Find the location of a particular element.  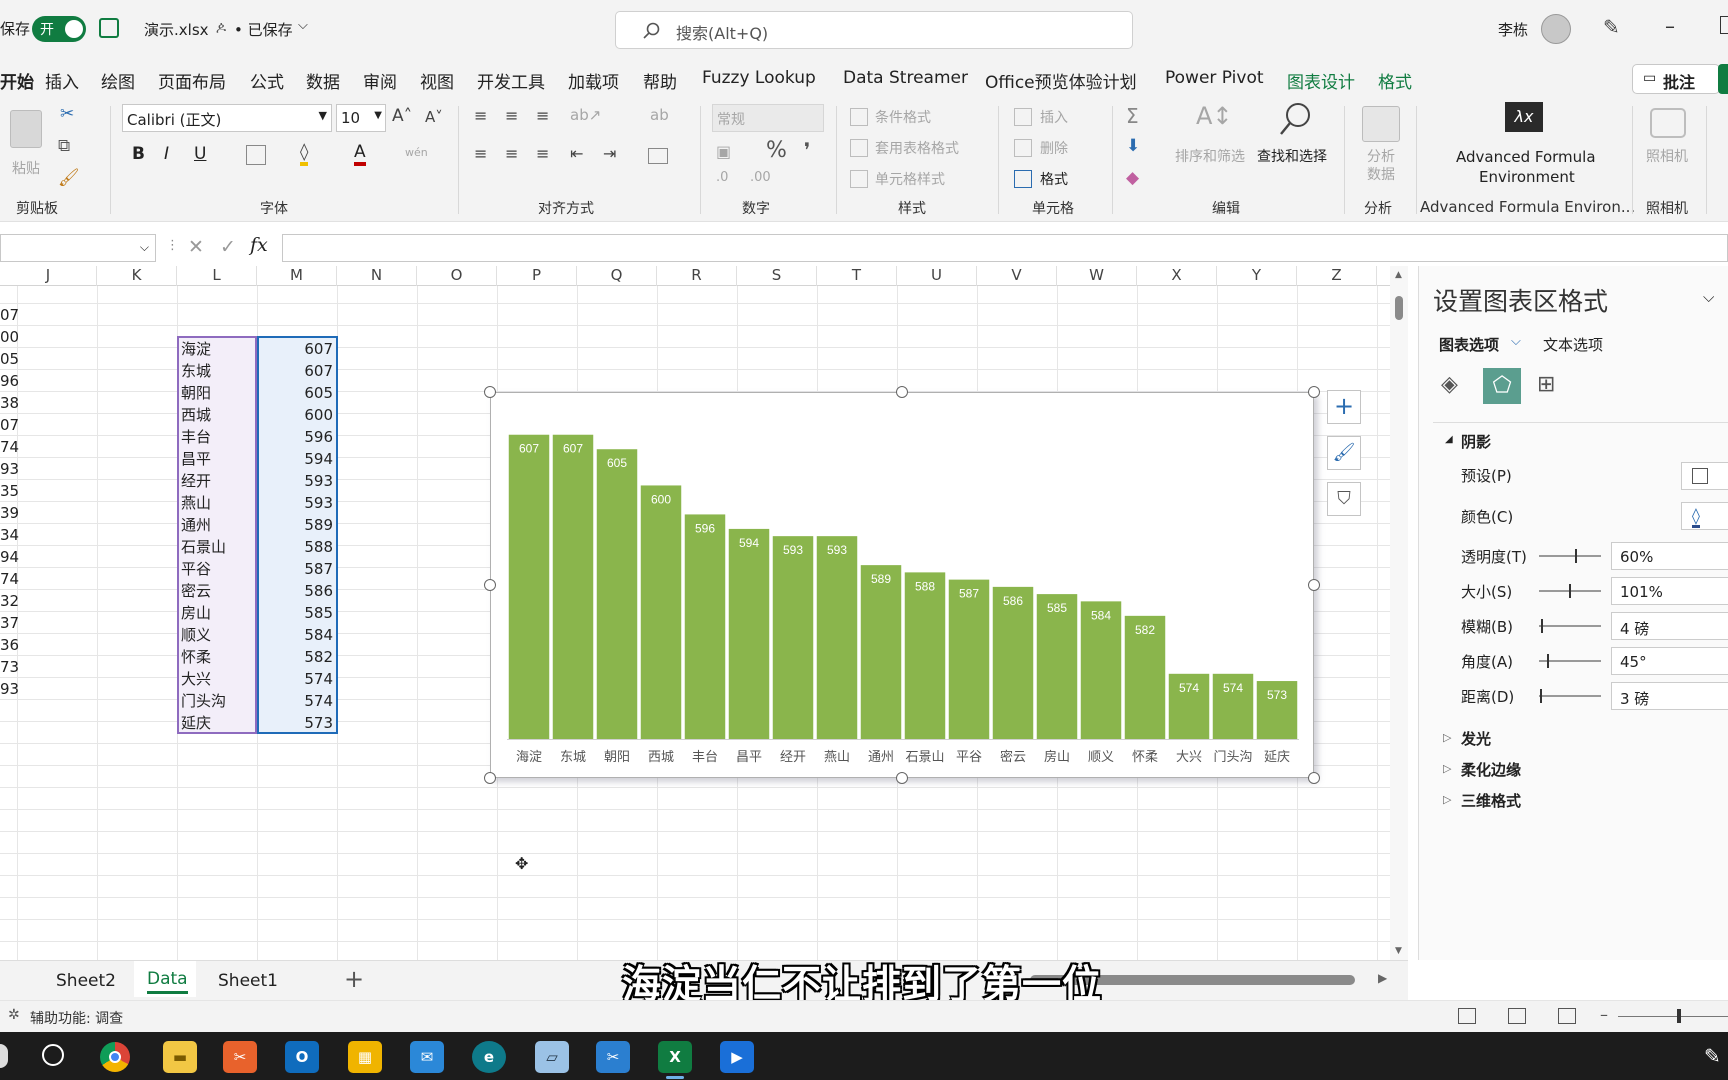

table-cell: 34 is located at coordinates (9, 535).